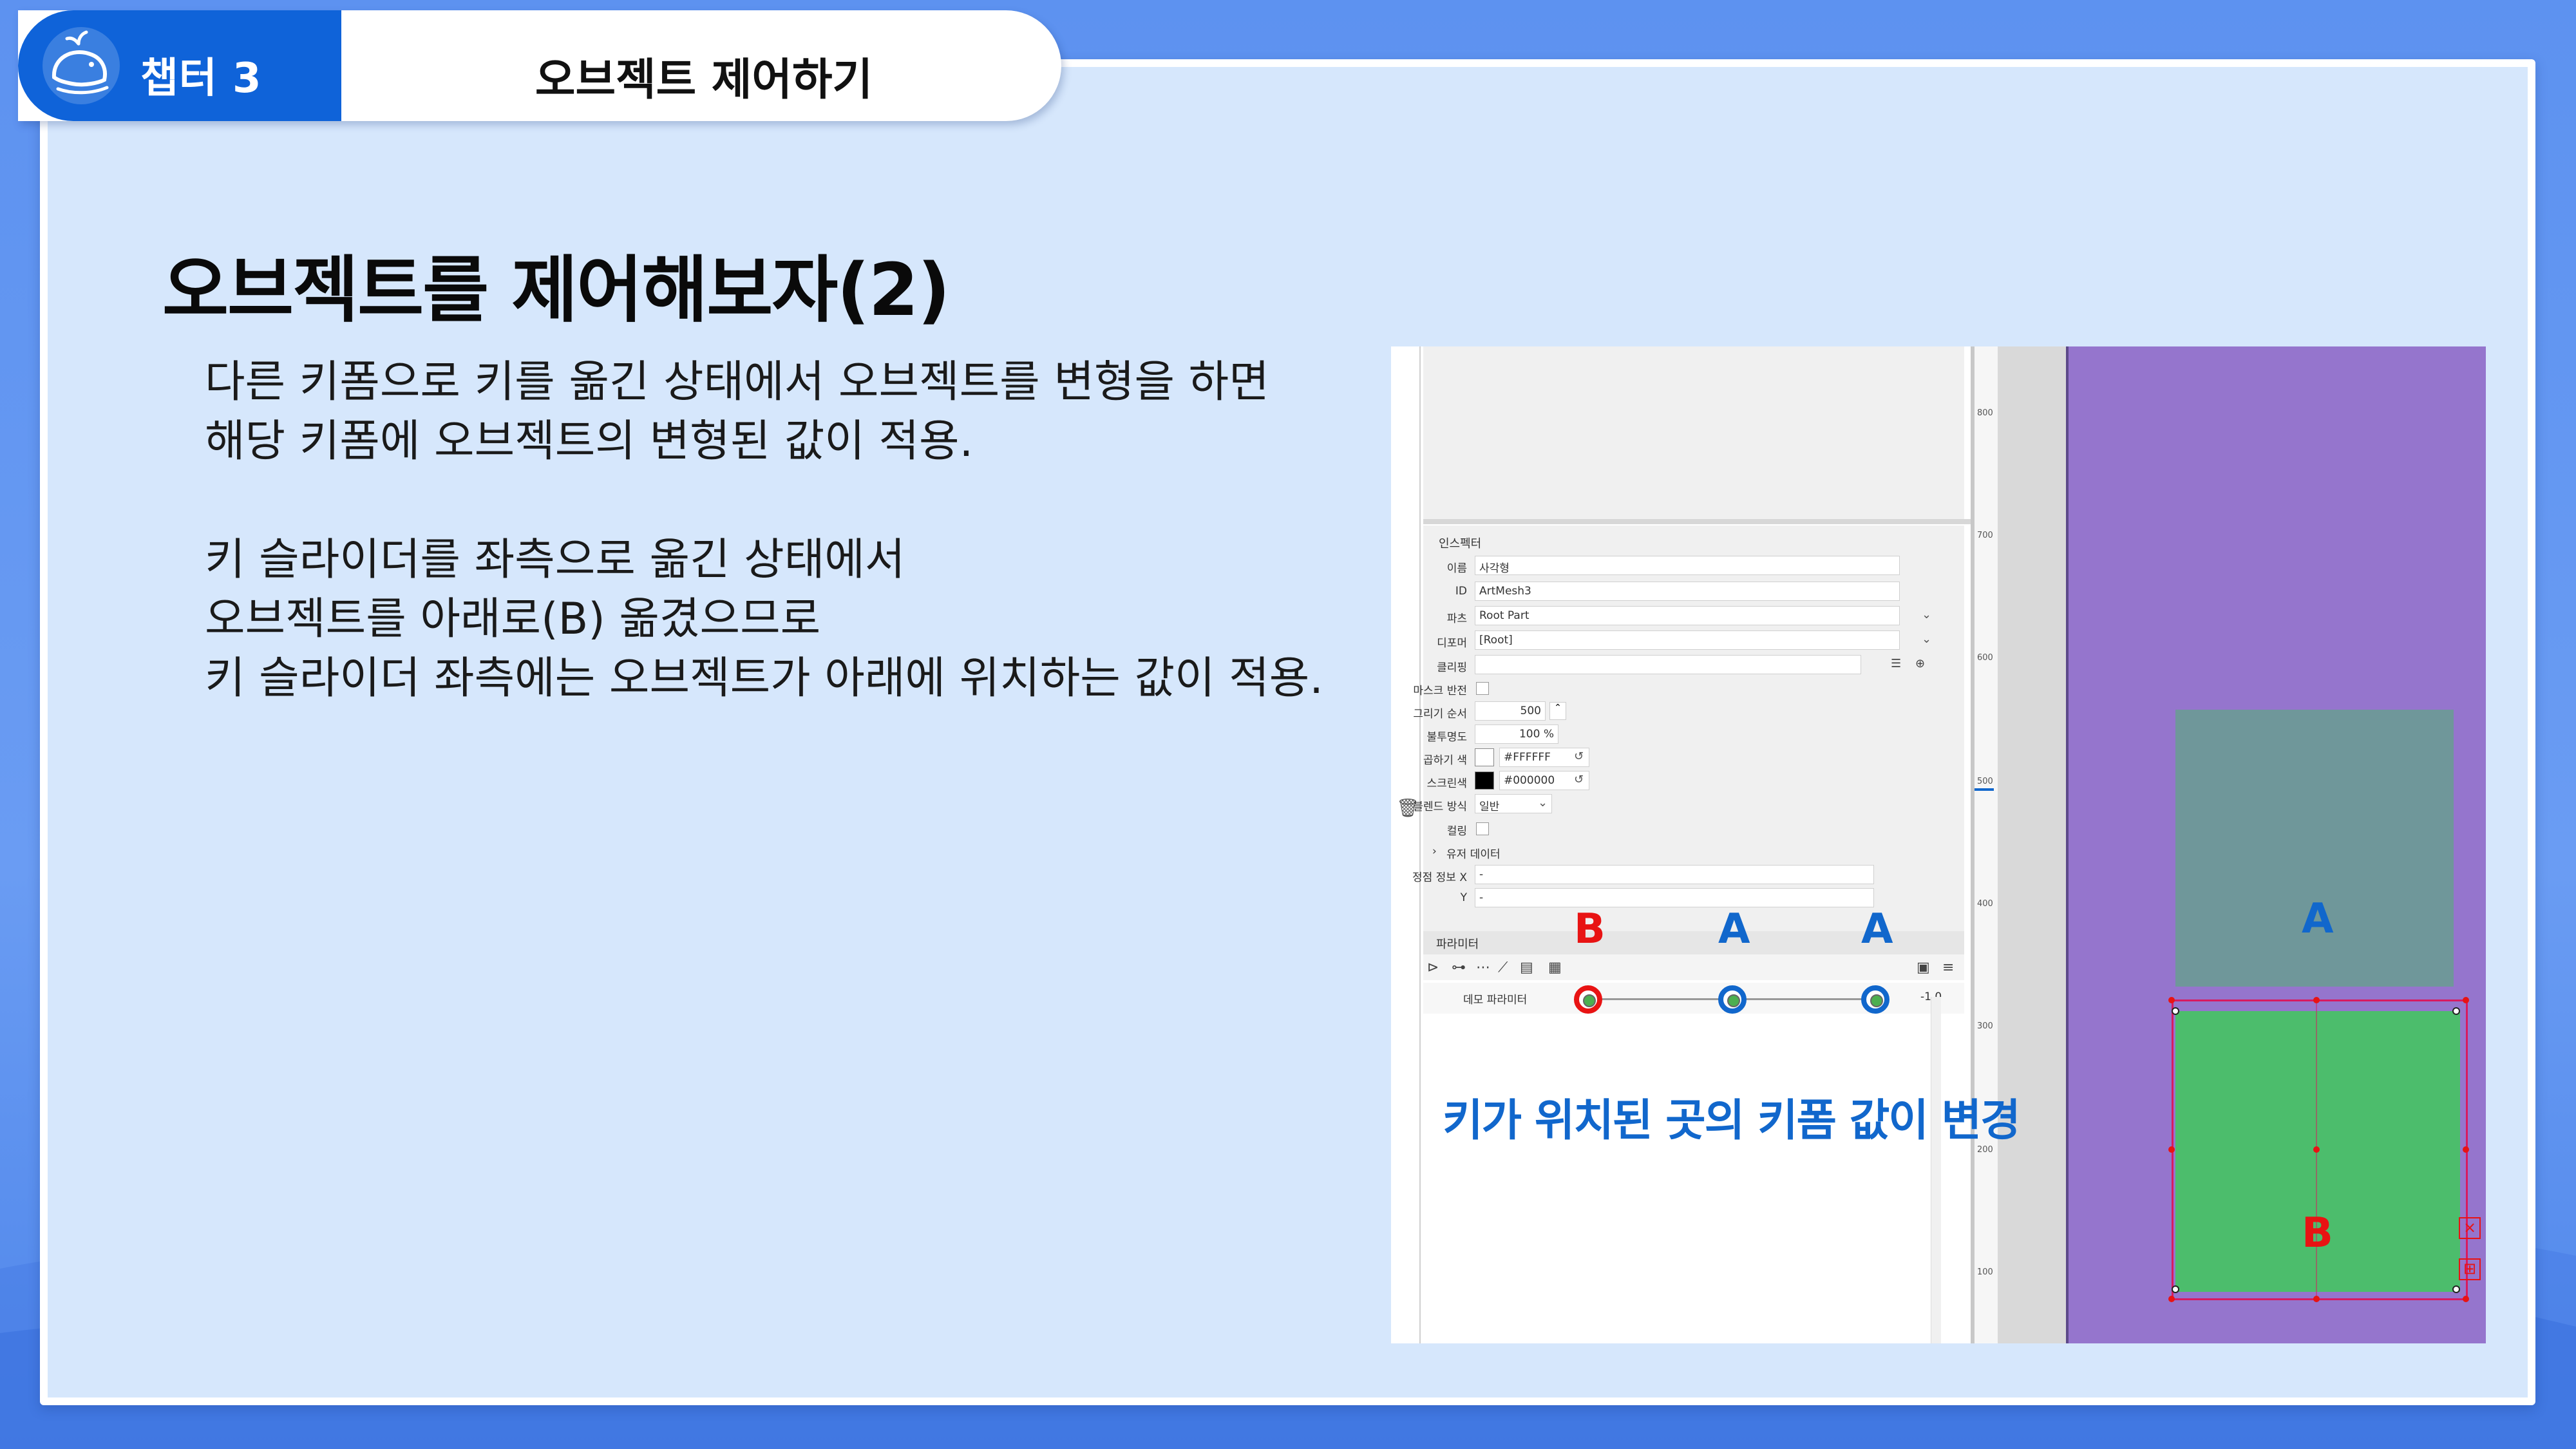 This screenshot has height=1449, width=2576. Describe the element at coordinates (737, 382) in the screenshot. I see `body-line: 다른 키폼으로 키를 옮긴 상태에서 오브젝트를 변형을 하면` at that location.